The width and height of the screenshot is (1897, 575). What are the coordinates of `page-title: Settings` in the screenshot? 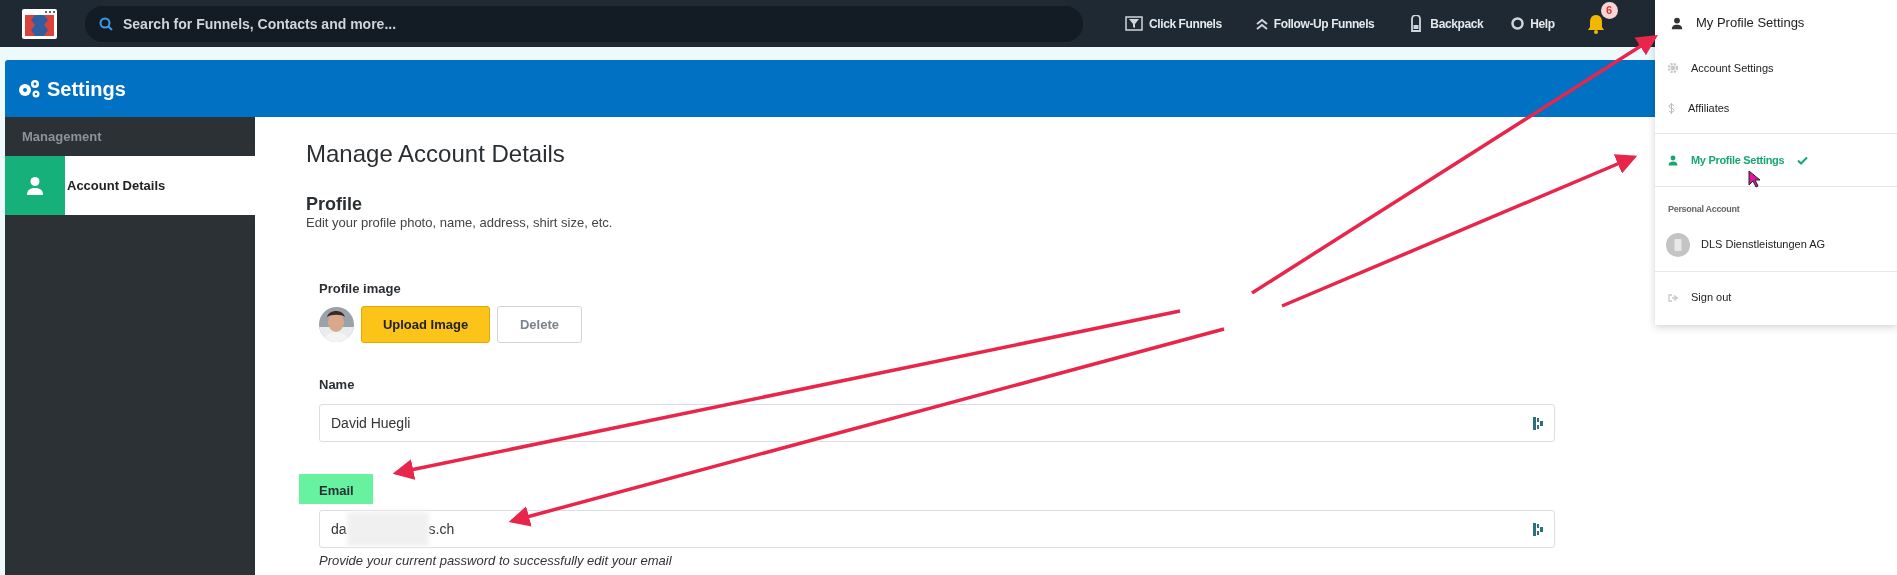 It's located at (86, 89).